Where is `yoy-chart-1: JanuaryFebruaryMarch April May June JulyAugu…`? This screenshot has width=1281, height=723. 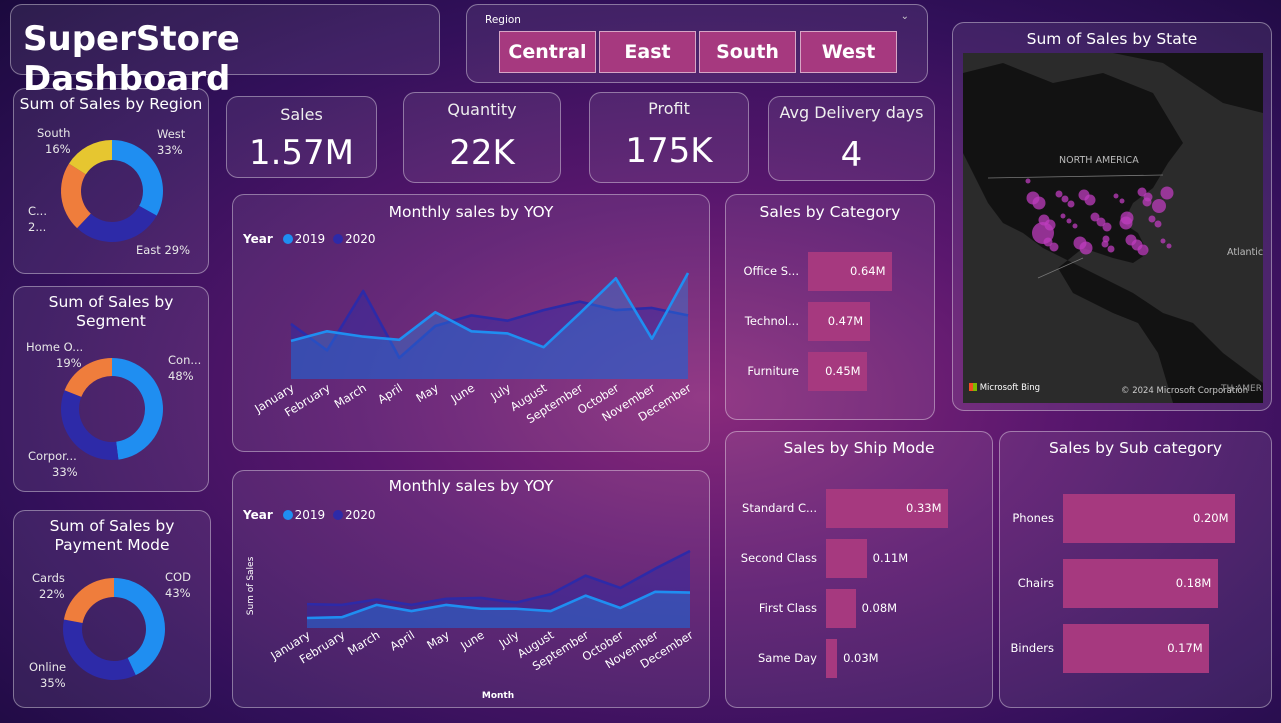 yoy-chart-1: JanuaryFebruaryMarch April May June JulyAugu… is located at coordinates (472, 324).